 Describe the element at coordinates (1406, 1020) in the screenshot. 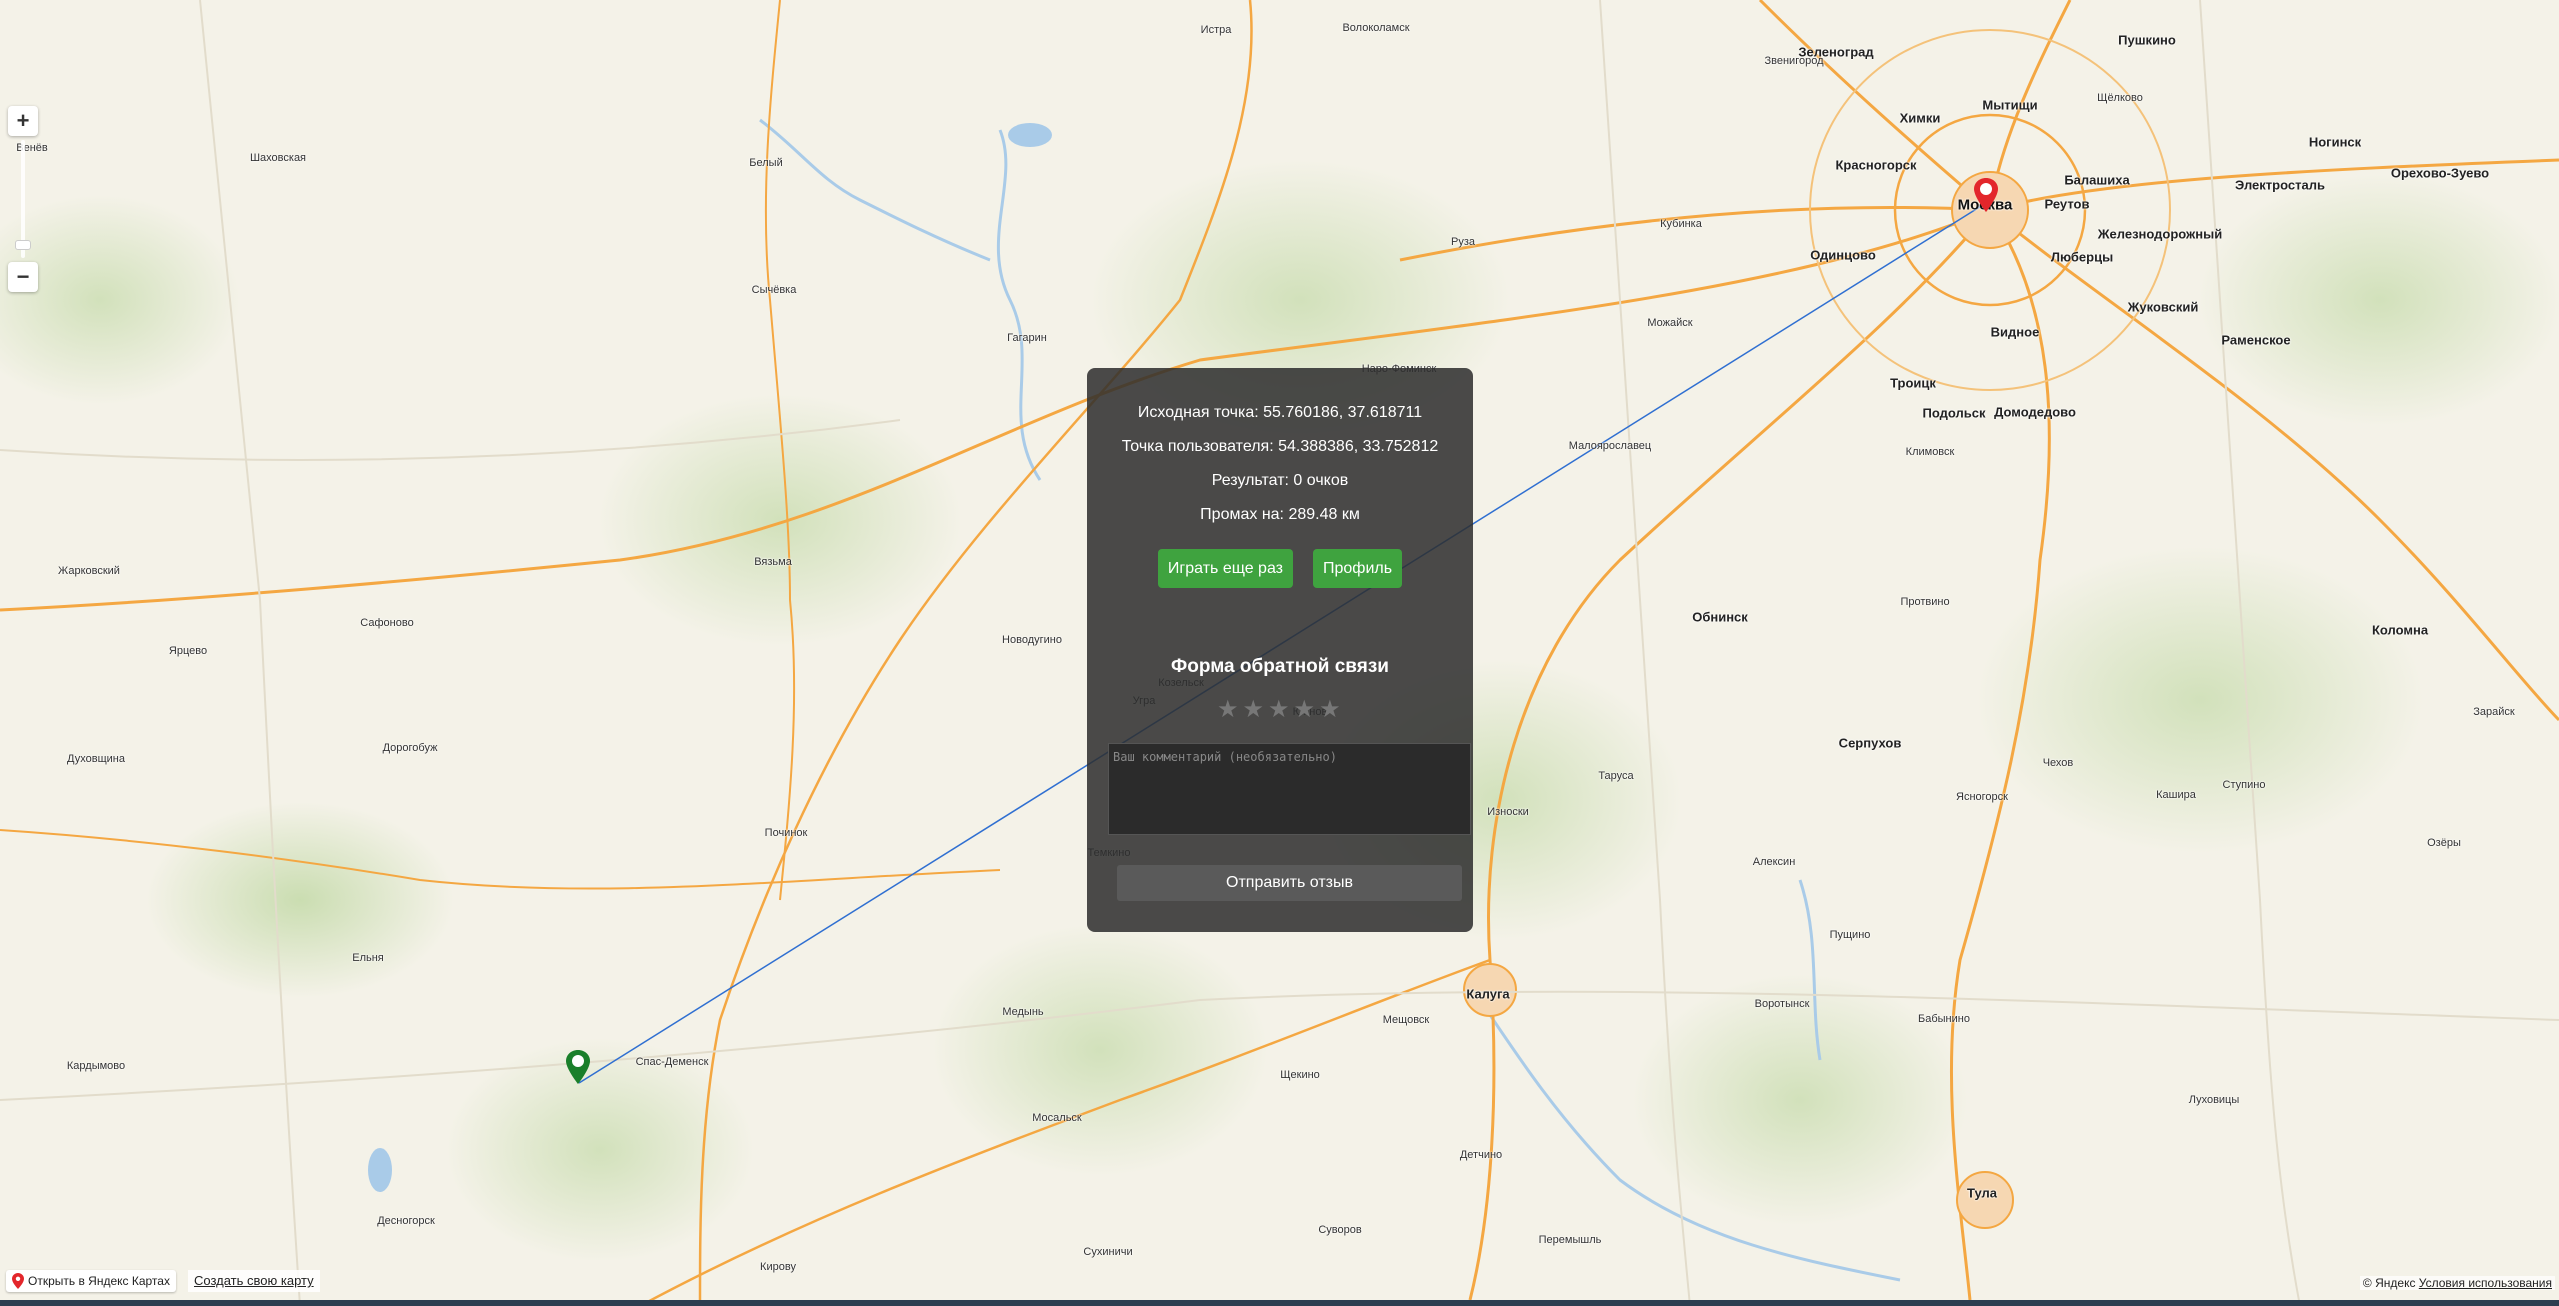

I see `map-city-label: Мещовск` at that location.